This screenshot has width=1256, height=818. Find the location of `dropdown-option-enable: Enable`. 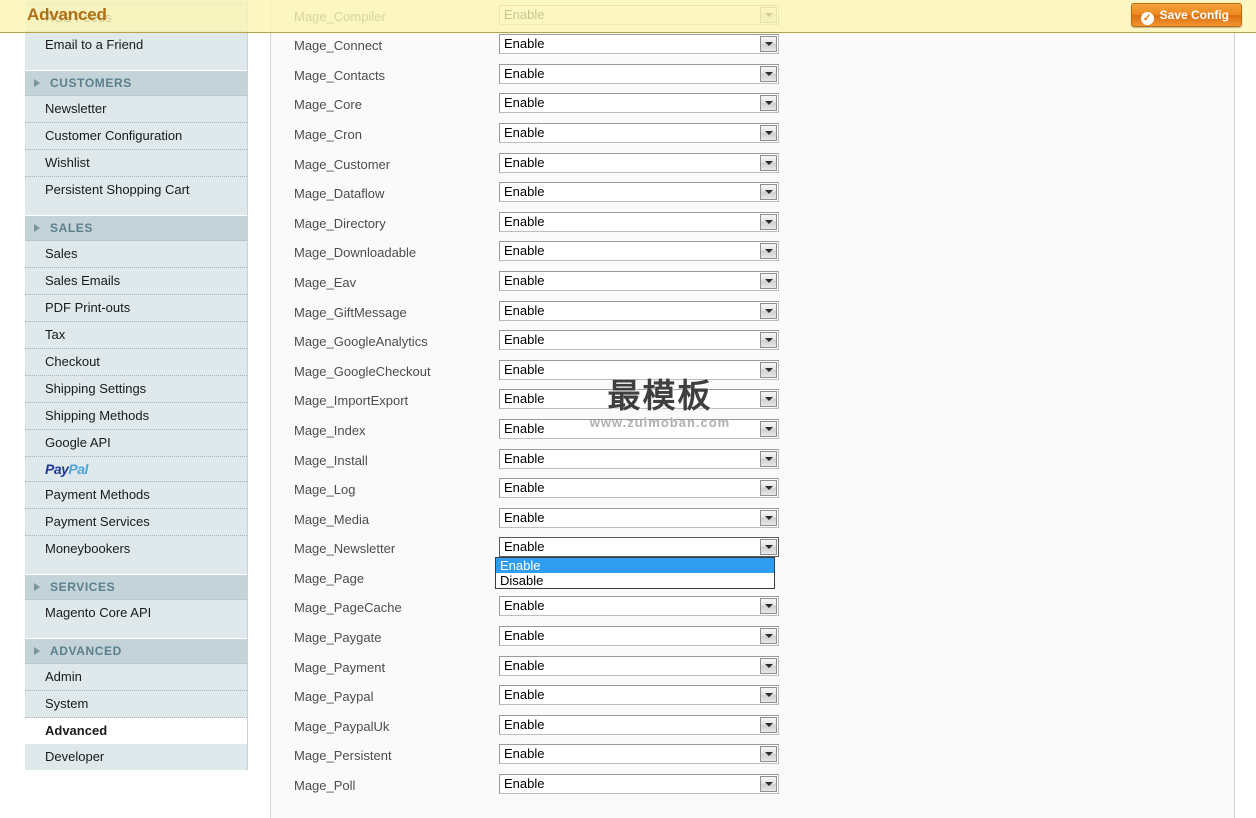

dropdown-option-enable: Enable is located at coordinates (635, 566).